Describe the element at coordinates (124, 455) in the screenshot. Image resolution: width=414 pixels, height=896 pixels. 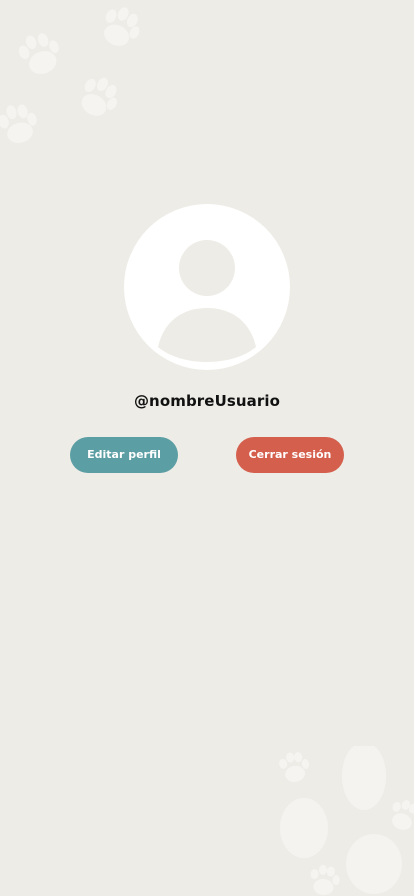
I see `edit-profile-button: Editar perfil` at that location.